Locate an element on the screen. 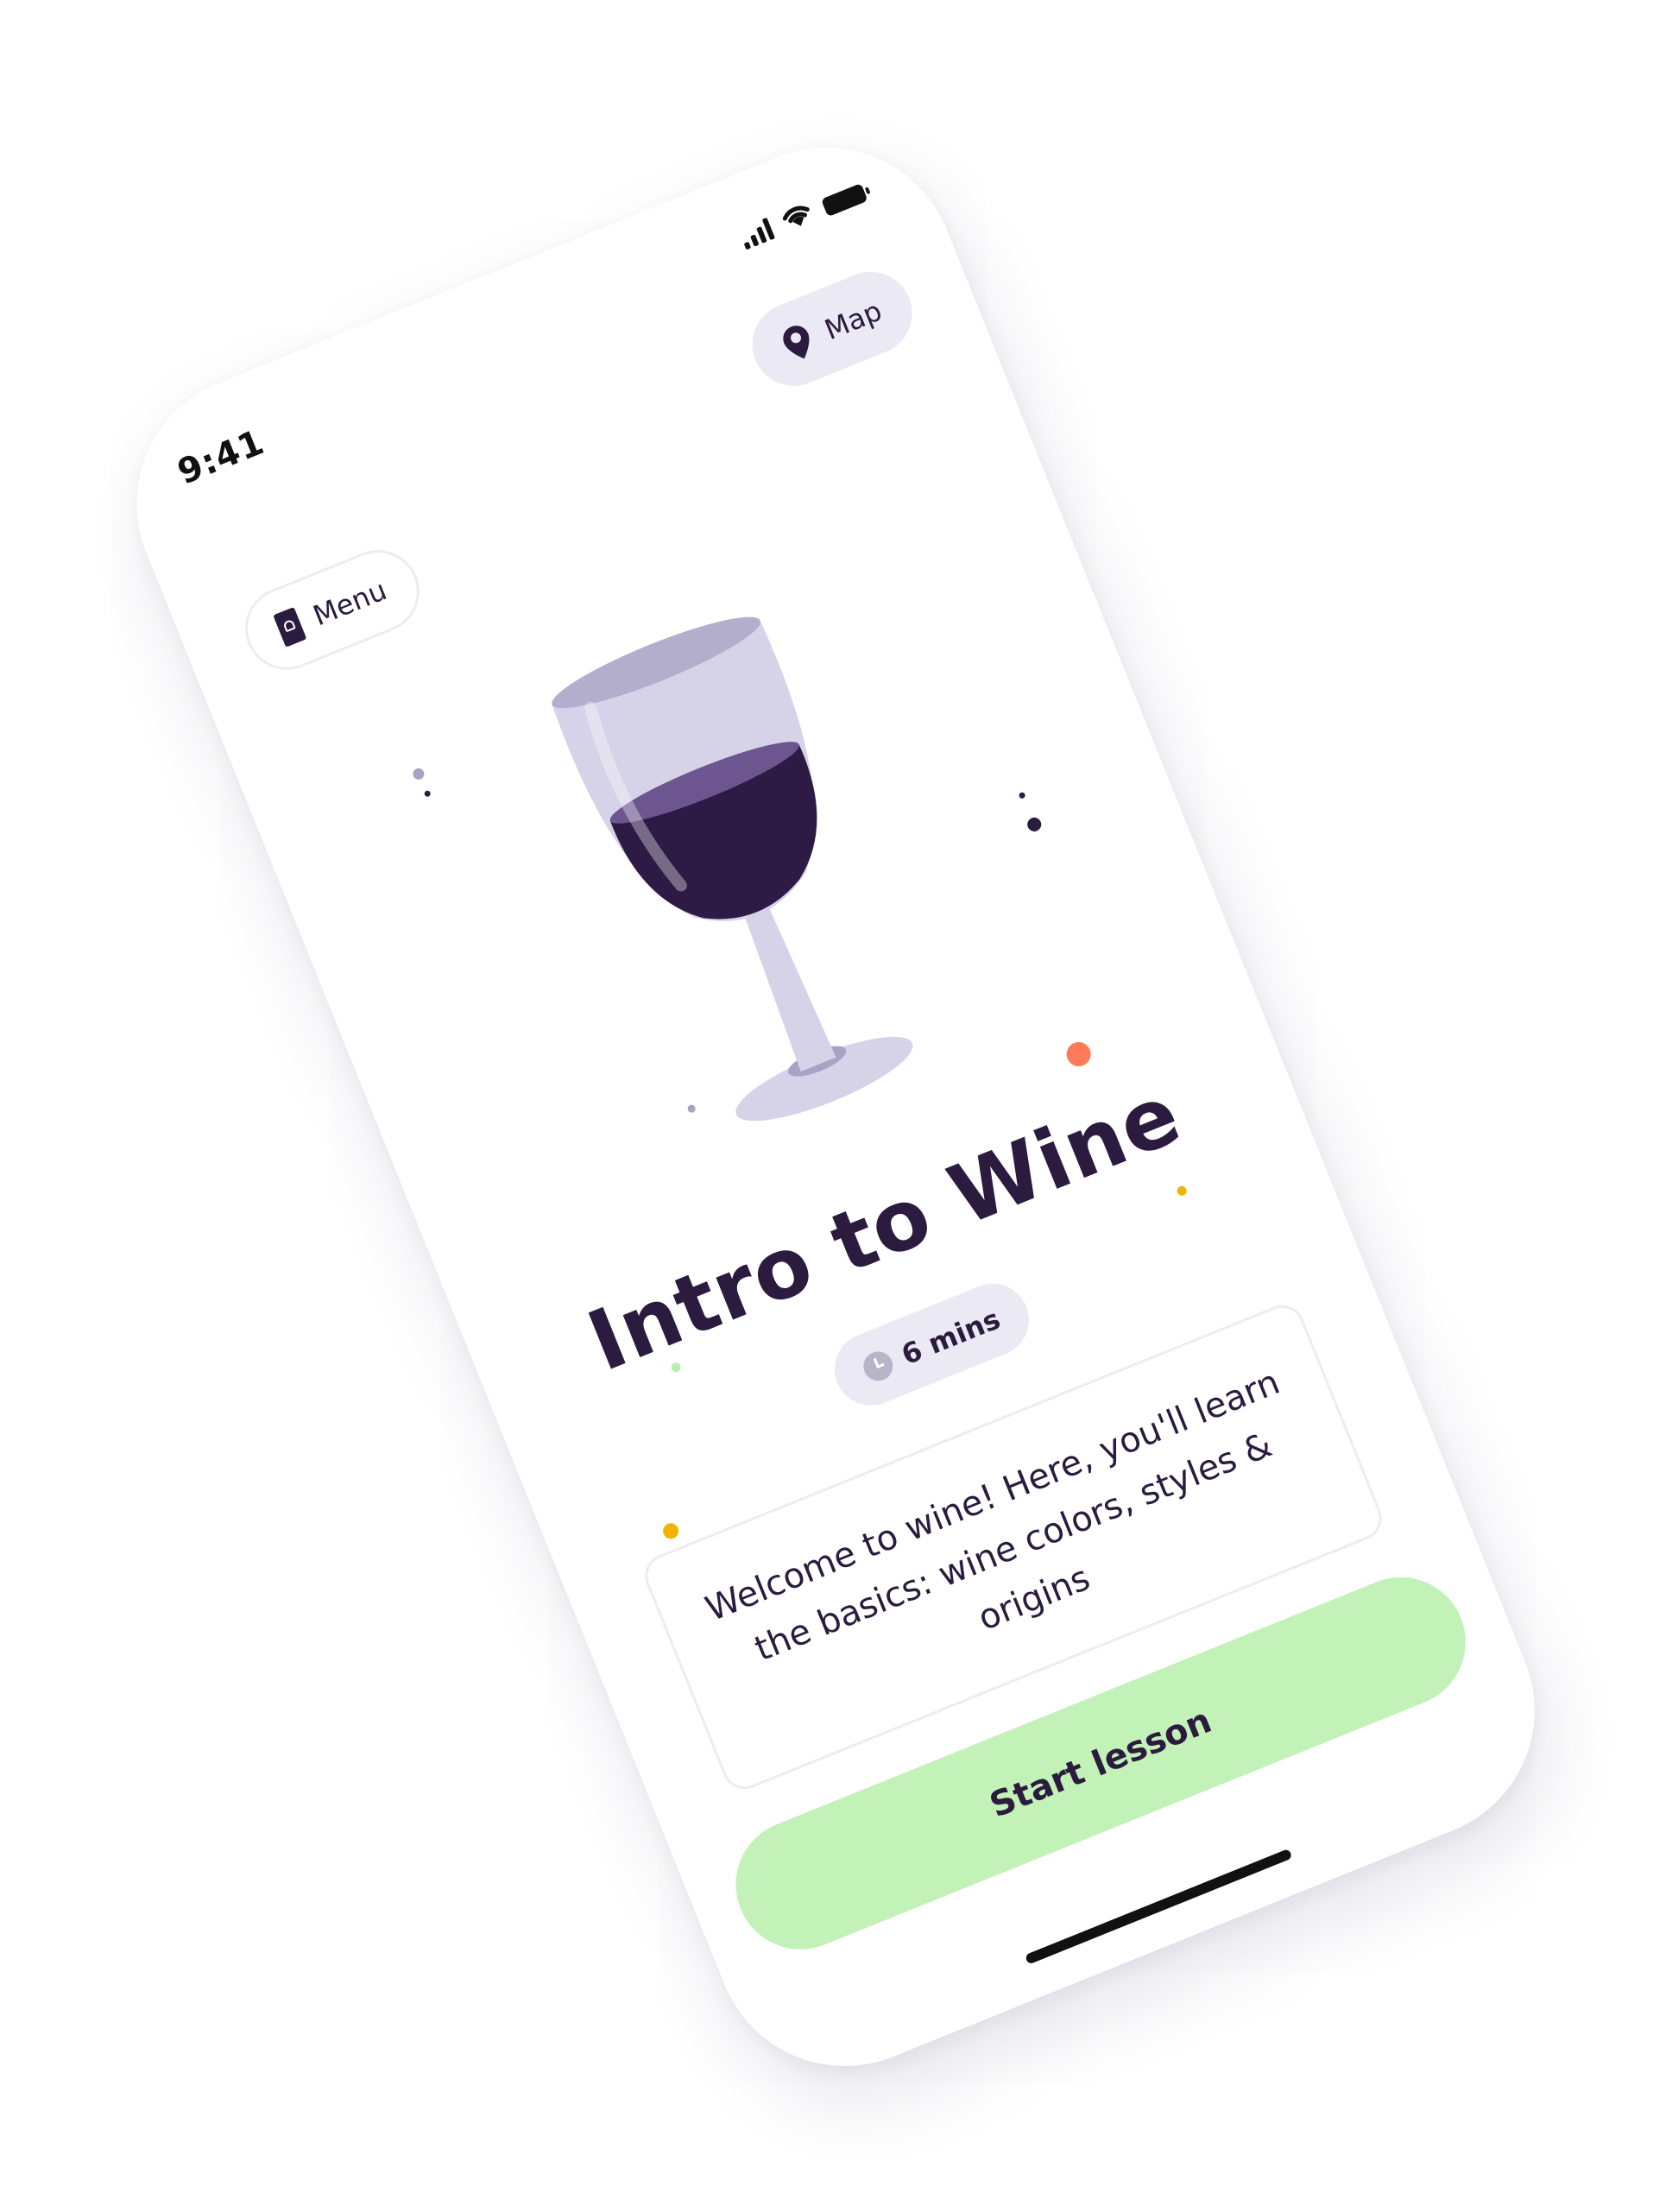  clock-icon is located at coordinates (879, 1366).